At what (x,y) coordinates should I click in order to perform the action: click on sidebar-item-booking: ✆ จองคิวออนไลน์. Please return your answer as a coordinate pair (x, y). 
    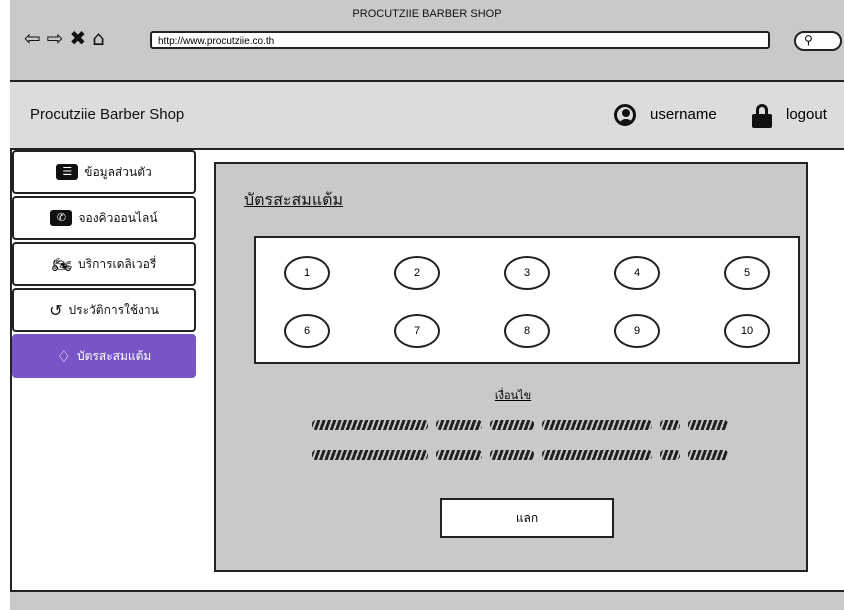
    Looking at the image, I should click on (104, 218).